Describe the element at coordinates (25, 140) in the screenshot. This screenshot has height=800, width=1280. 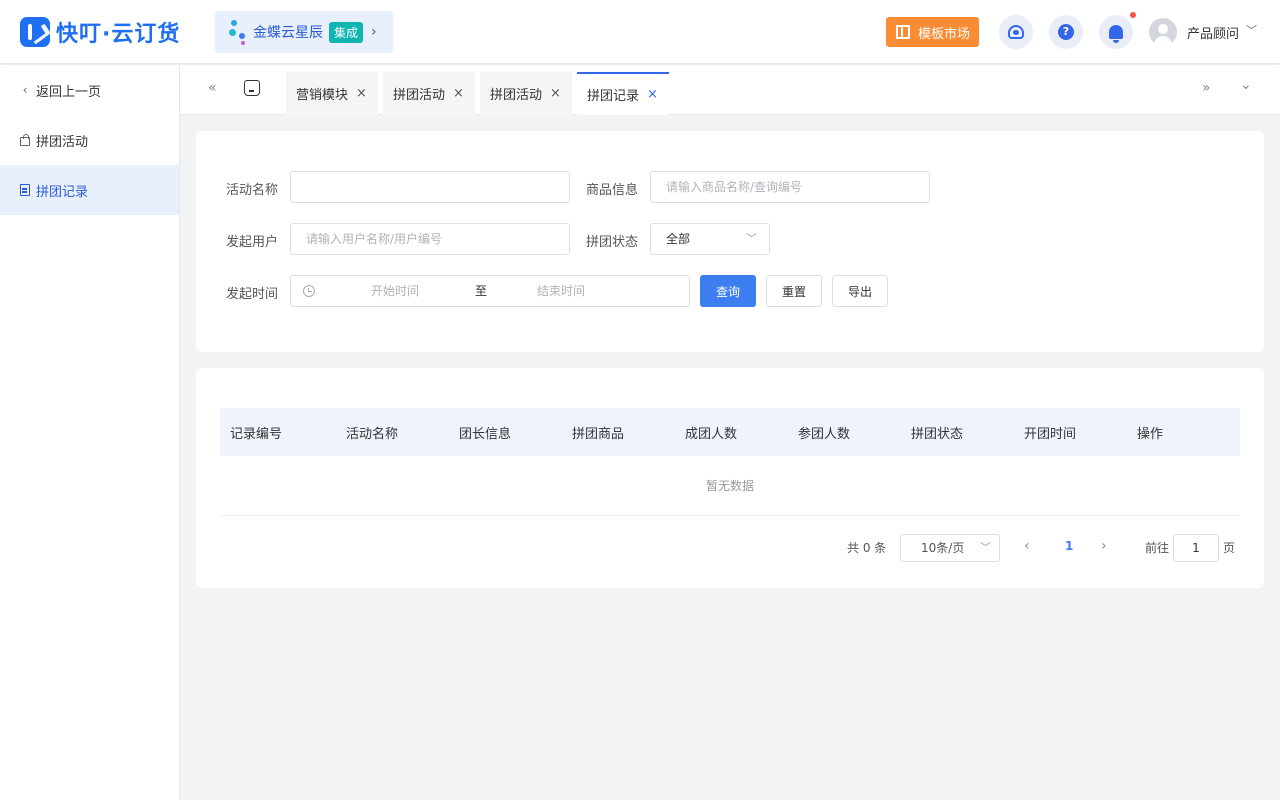
I see `shopping-bag-icon` at that location.